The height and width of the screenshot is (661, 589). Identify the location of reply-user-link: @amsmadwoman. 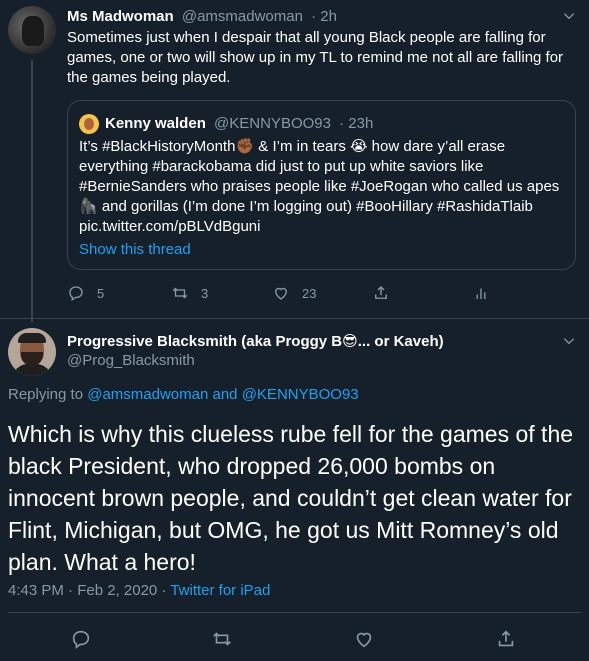
(147, 394).